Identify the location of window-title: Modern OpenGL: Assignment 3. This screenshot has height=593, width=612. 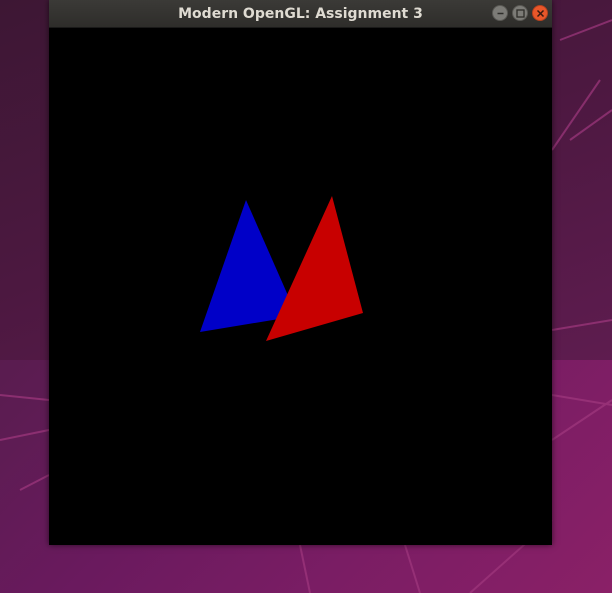
(300, 14).